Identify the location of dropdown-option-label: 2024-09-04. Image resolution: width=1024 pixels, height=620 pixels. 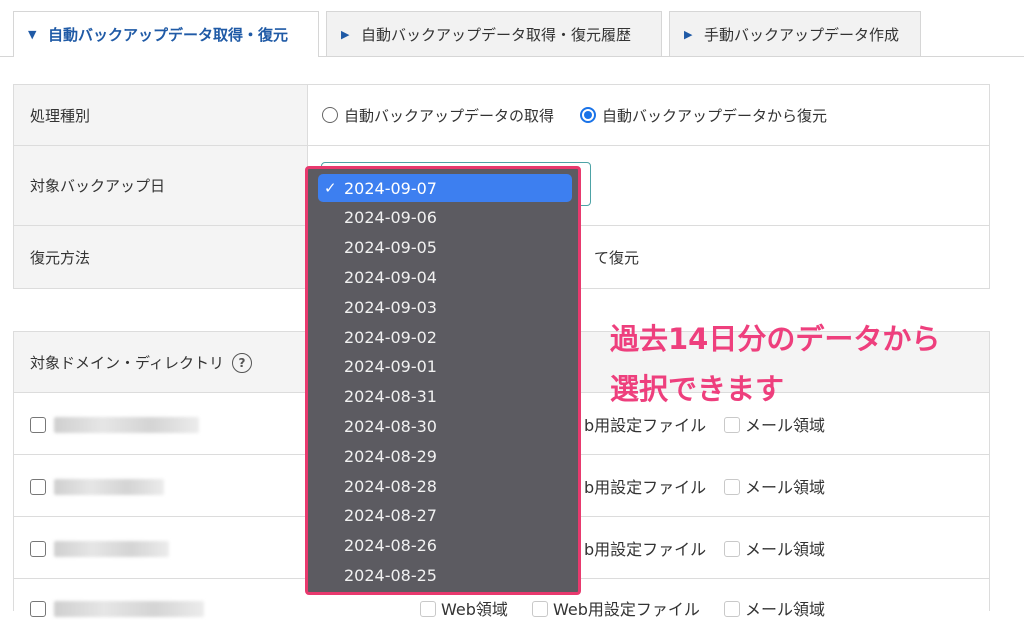
(390, 277).